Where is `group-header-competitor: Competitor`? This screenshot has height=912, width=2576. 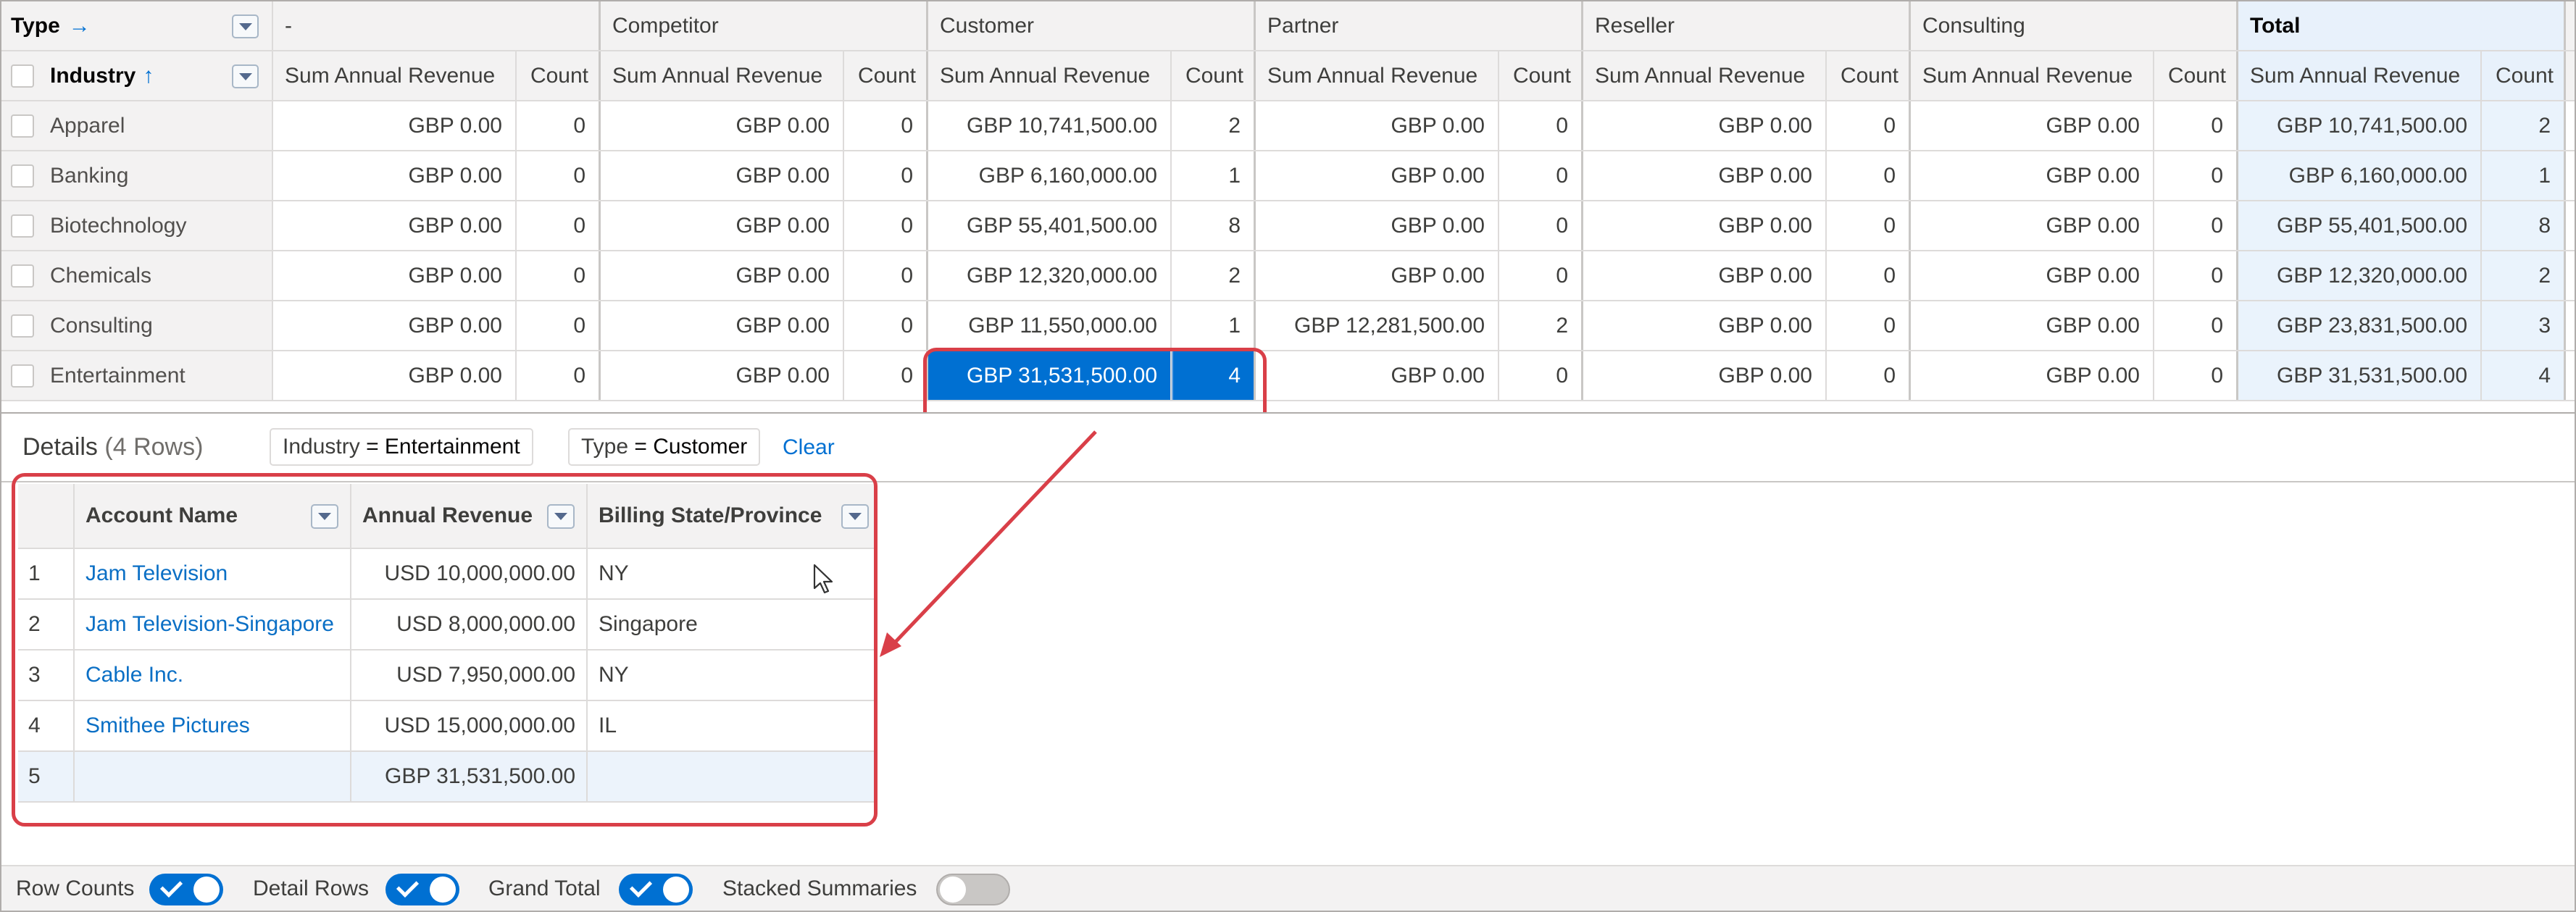 group-header-competitor: Competitor is located at coordinates (764, 25).